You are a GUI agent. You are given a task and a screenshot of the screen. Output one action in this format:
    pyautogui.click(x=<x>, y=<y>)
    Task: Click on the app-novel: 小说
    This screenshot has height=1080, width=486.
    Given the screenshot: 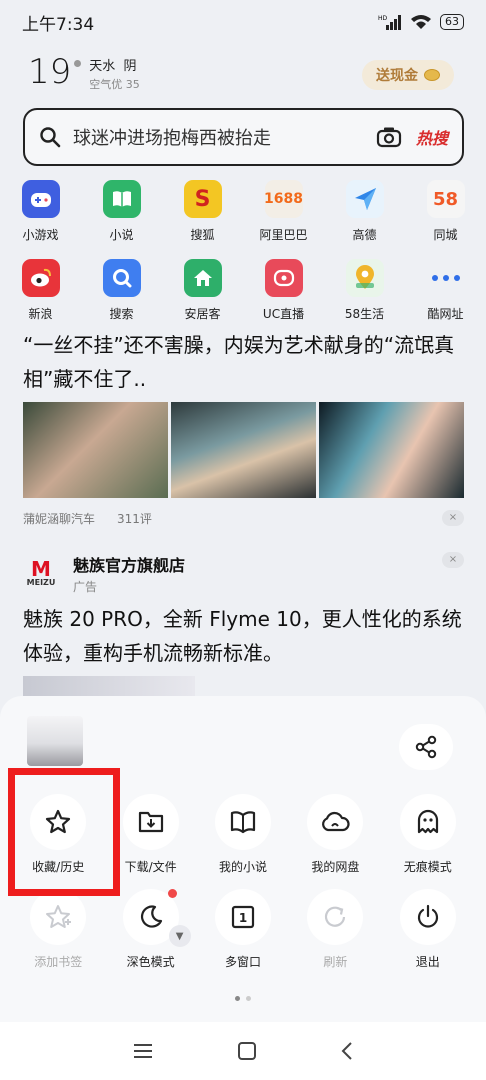 What is the action you would take?
    pyautogui.click(x=121, y=211)
    